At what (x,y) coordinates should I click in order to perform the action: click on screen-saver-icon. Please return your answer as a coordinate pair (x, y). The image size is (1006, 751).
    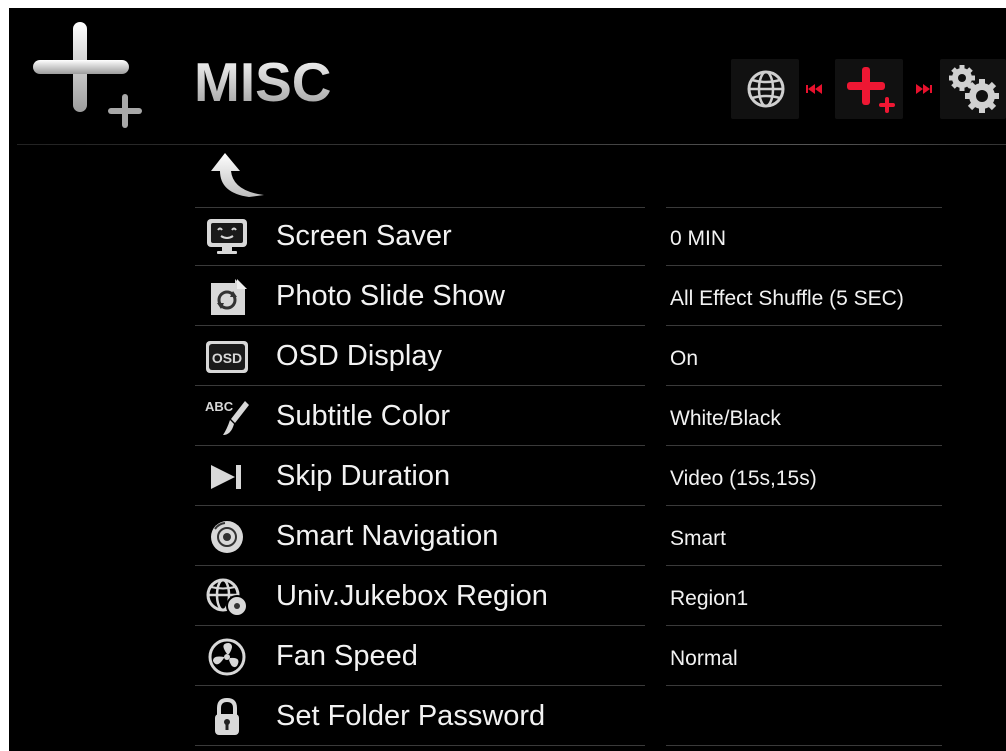
    Looking at the image, I should click on (227, 236).